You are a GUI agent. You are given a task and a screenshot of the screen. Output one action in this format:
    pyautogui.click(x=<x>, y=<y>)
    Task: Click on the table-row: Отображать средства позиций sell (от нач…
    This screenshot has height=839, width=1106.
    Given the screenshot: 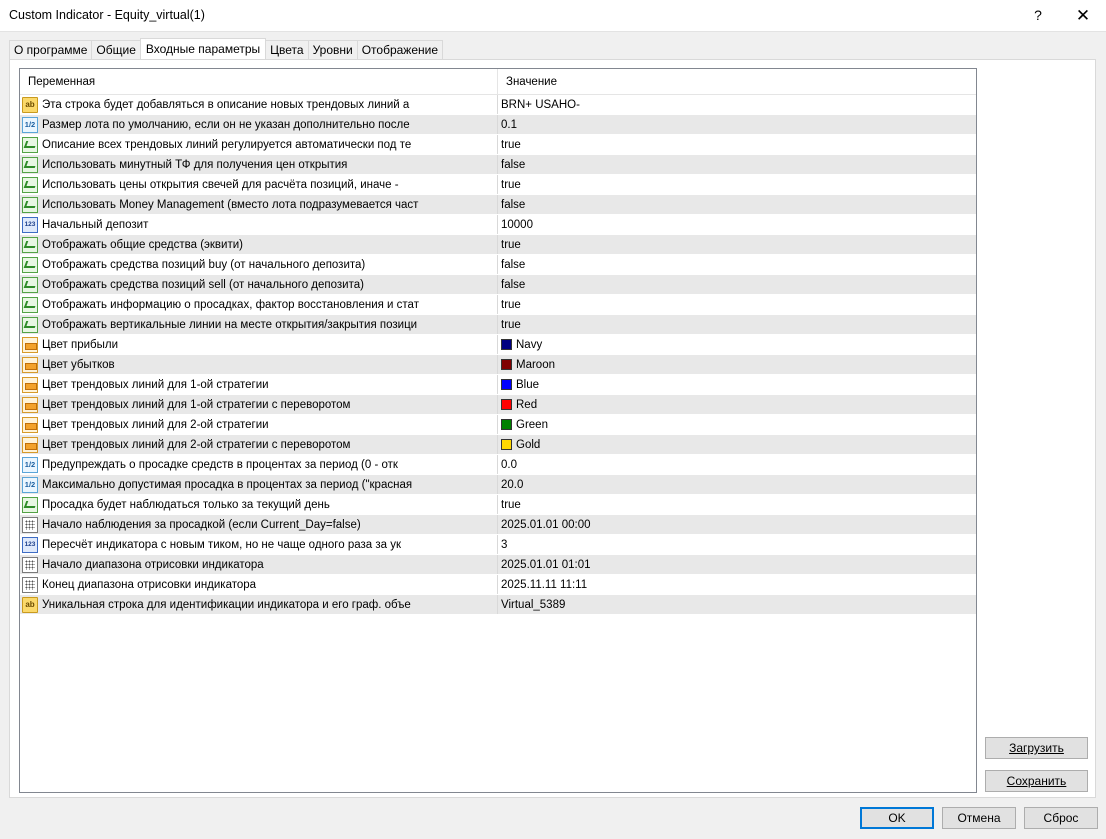 What is the action you would take?
    pyautogui.click(x=498, y=285)
    